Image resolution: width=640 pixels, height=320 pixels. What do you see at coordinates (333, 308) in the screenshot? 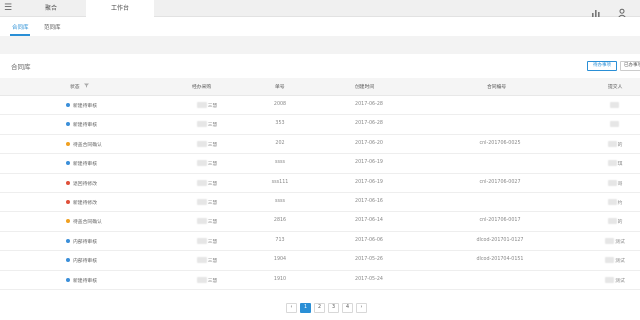
I see `page-3-button: 3` at bounding box center [333, 308].